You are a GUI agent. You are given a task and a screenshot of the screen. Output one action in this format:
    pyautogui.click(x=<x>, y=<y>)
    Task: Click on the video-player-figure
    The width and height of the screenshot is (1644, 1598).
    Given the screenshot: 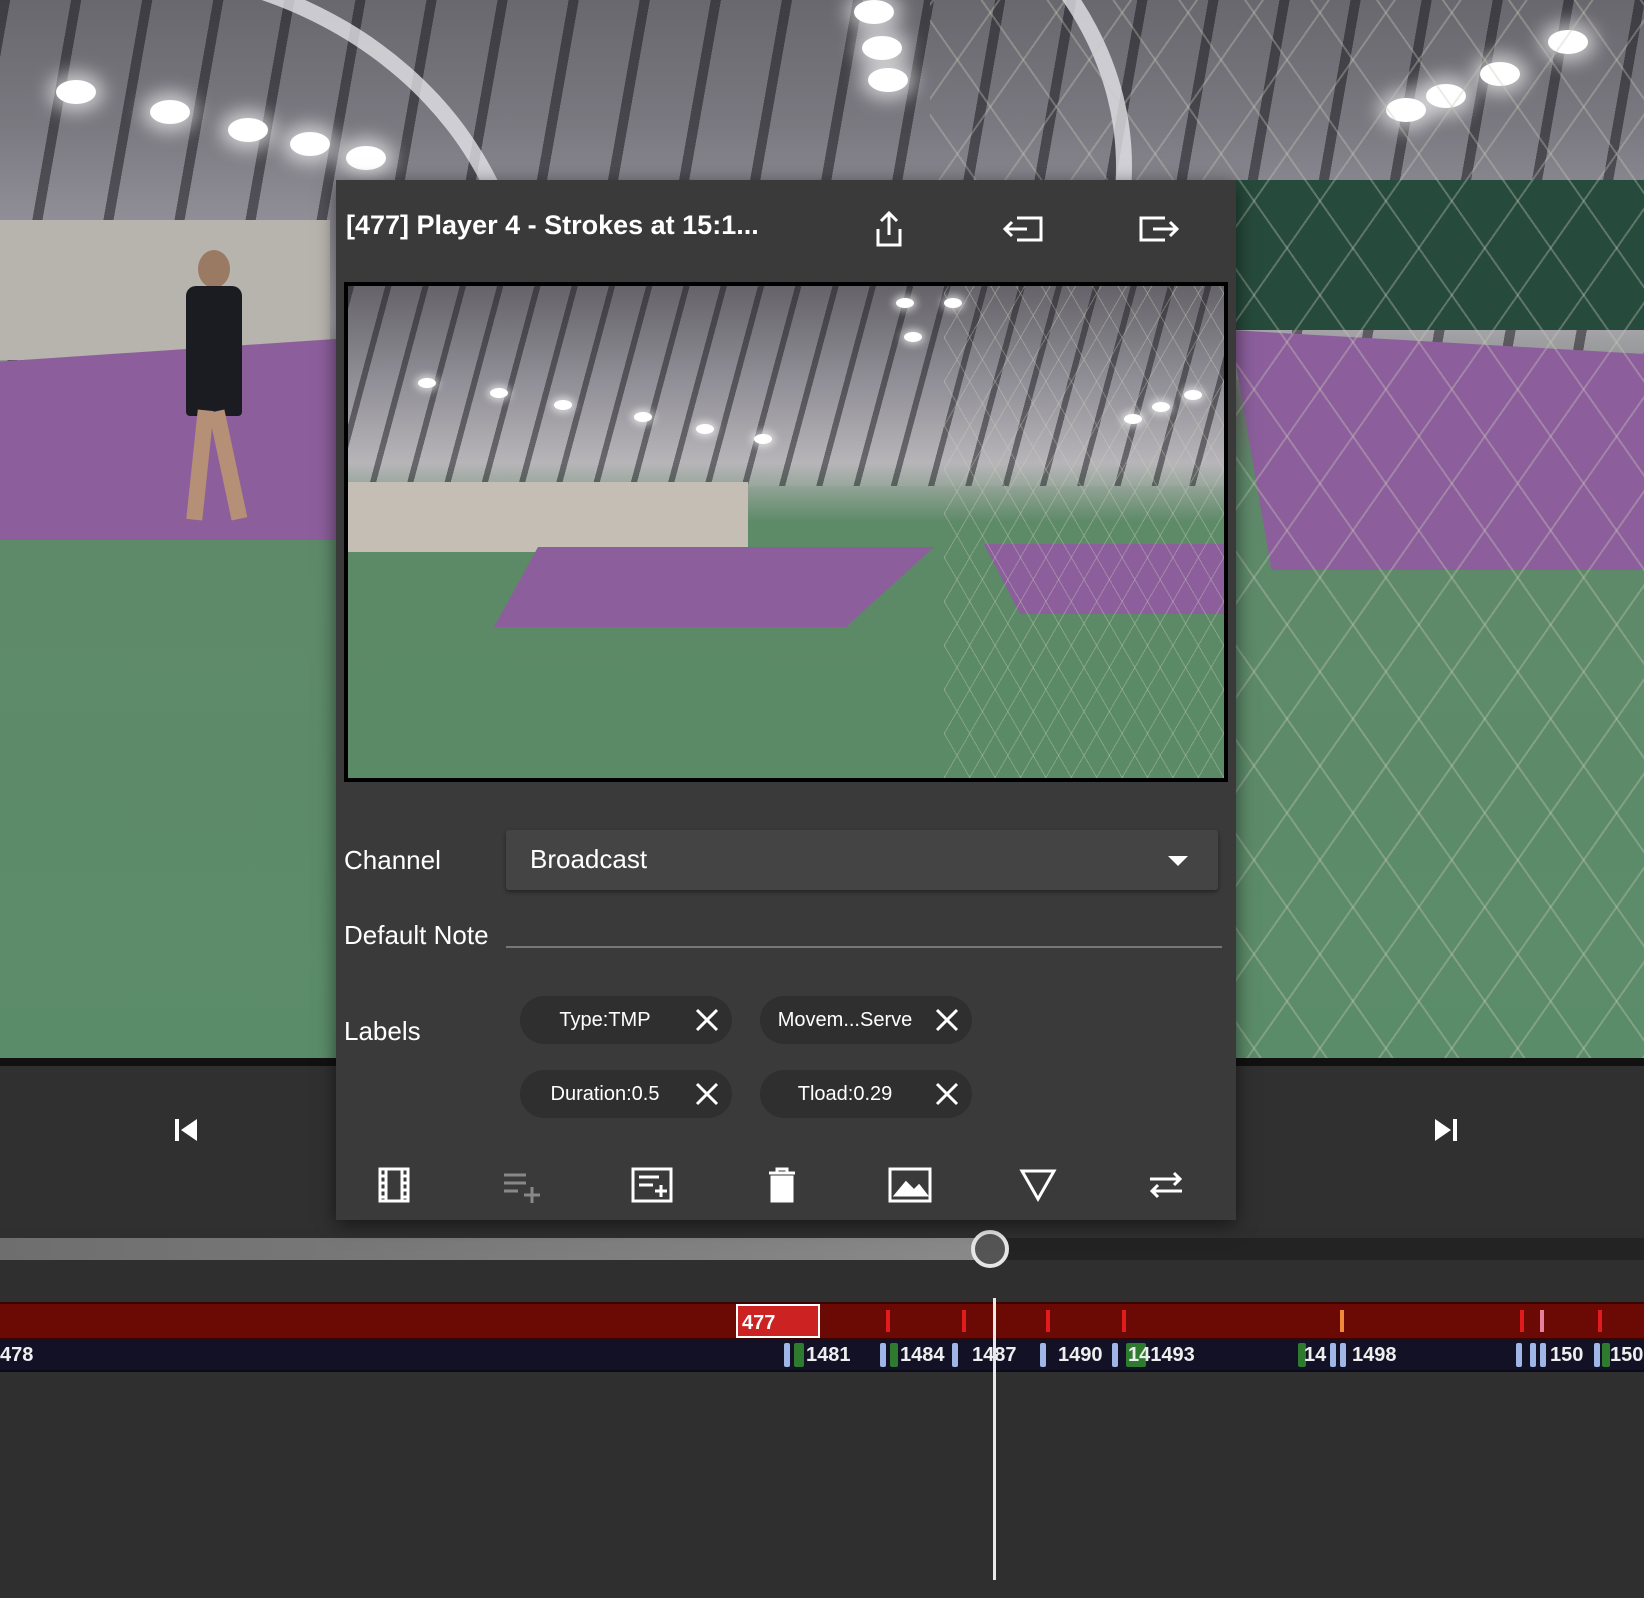 What is the action you would take?
    pyautogui.click(x=215, y=390)
    